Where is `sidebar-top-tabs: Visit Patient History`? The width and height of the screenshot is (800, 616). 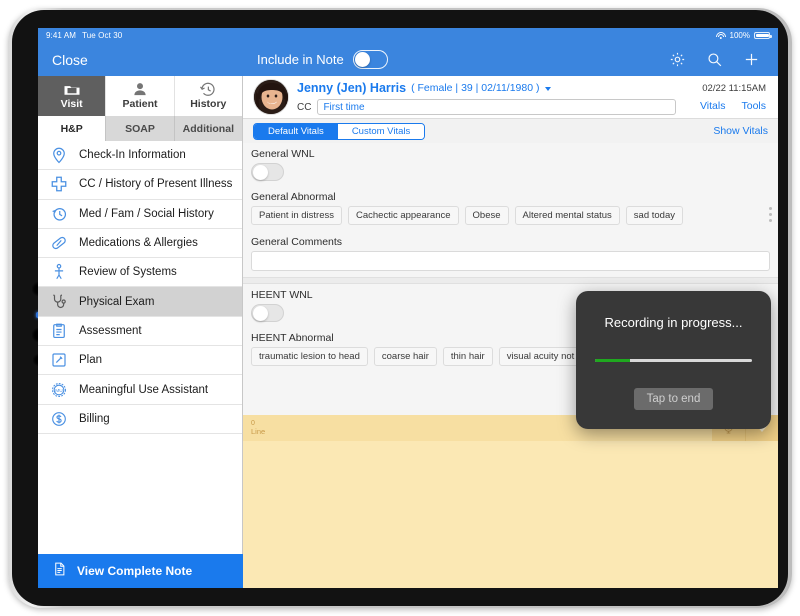
sidebar-top-tabs: Visit Patient History is located at coordinates (140, 96).